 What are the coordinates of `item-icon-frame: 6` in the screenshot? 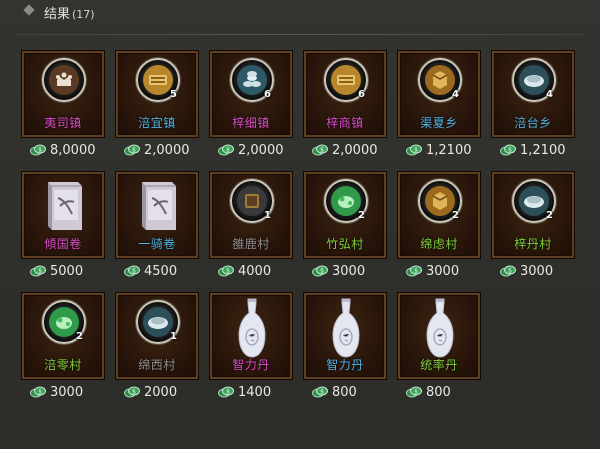 It's located at (252, 80).